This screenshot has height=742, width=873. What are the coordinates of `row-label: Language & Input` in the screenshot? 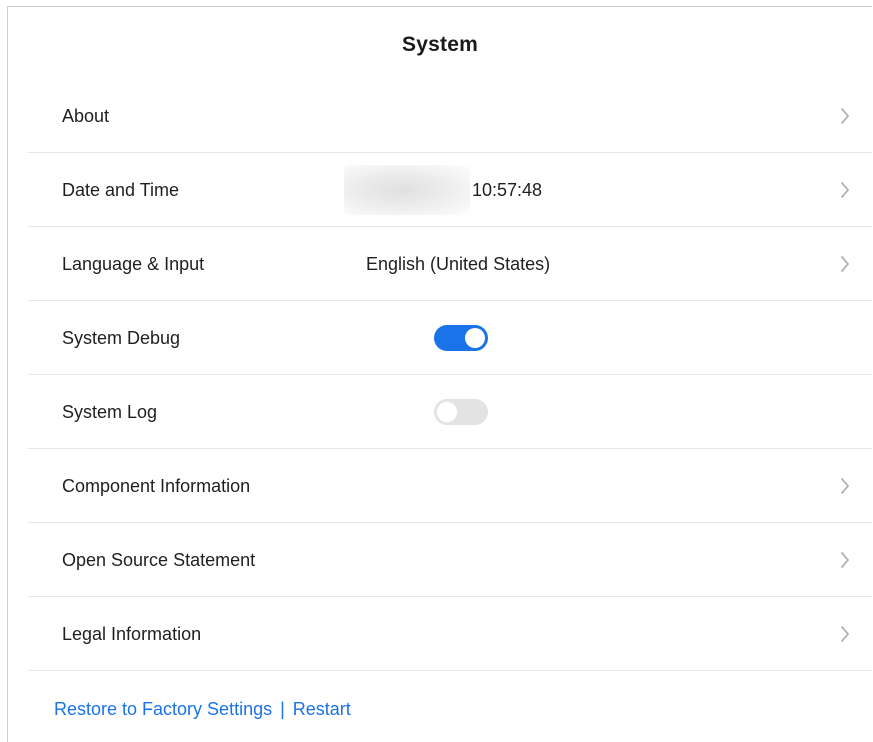 It's located at (133, 264).